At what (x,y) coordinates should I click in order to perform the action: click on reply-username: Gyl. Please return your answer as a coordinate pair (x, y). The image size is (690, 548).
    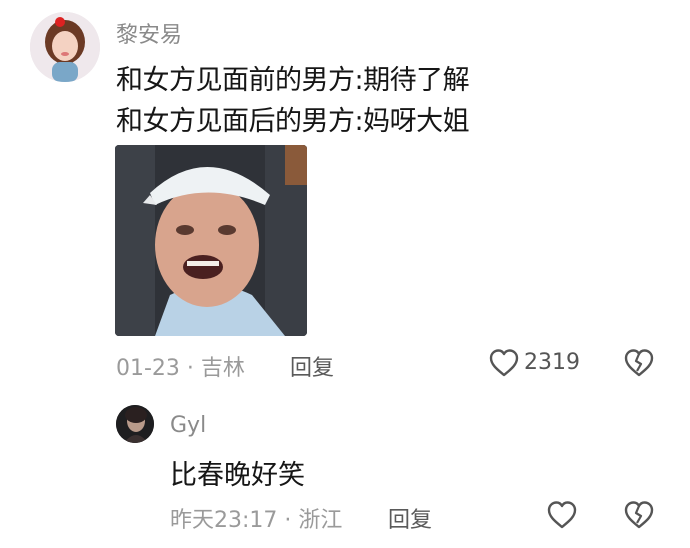
    Looking at the image, I should click on (188, 425).